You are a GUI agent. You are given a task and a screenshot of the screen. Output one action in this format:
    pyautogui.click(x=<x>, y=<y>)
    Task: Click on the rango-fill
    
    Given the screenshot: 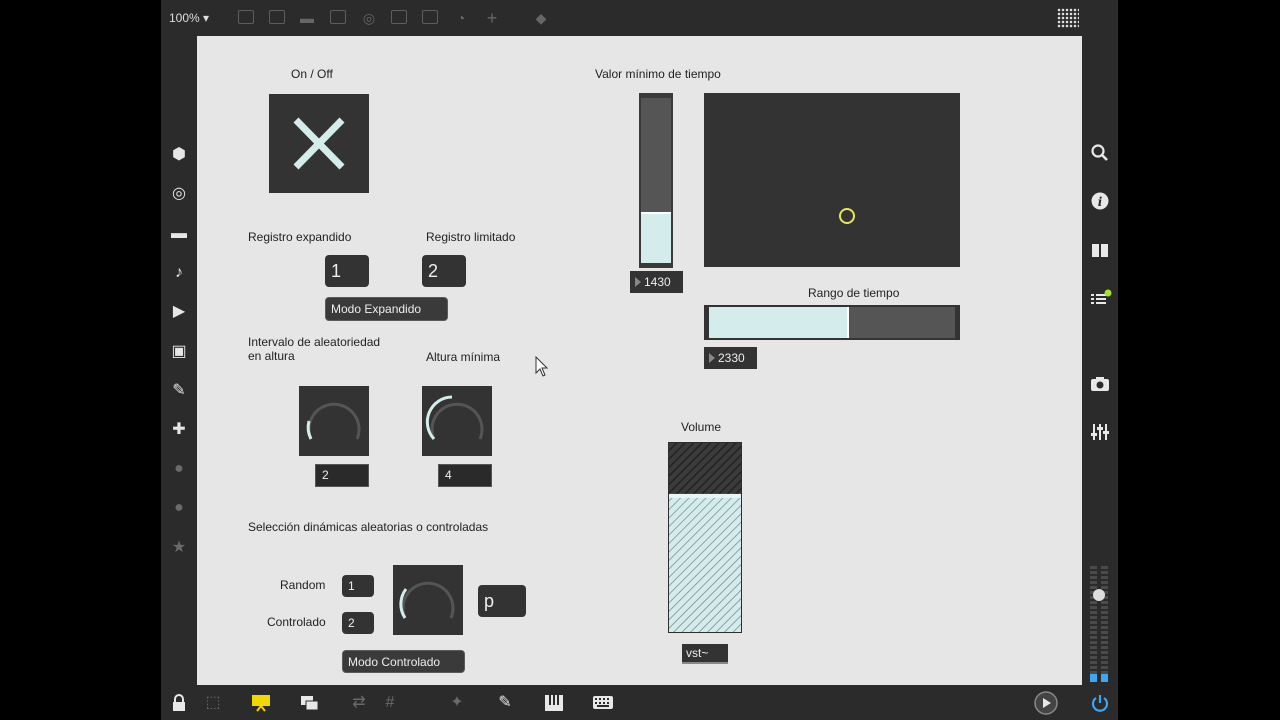 What is the action you would take?
    pyautogui.click(x=779, y=322)
    